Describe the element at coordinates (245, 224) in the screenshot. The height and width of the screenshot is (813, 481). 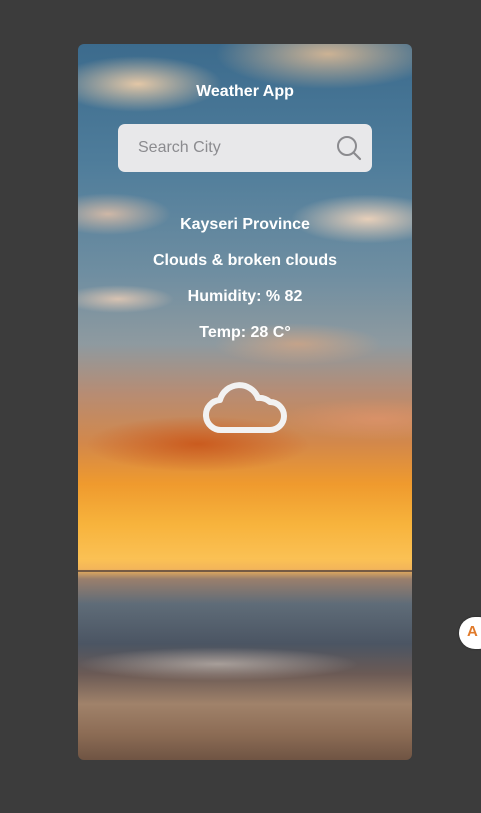
I see `city-name: Kayseri Province` at that location.